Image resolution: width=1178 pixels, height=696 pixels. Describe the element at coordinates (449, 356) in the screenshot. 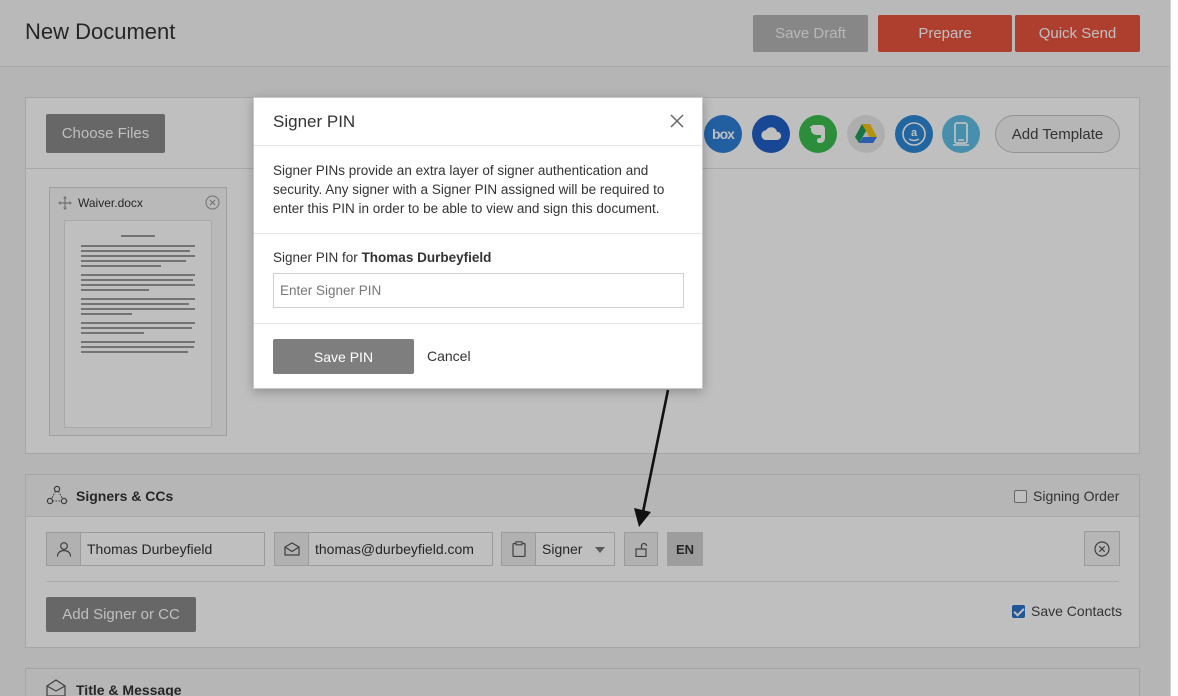

I see `cancel-link: Cancel` at that location.